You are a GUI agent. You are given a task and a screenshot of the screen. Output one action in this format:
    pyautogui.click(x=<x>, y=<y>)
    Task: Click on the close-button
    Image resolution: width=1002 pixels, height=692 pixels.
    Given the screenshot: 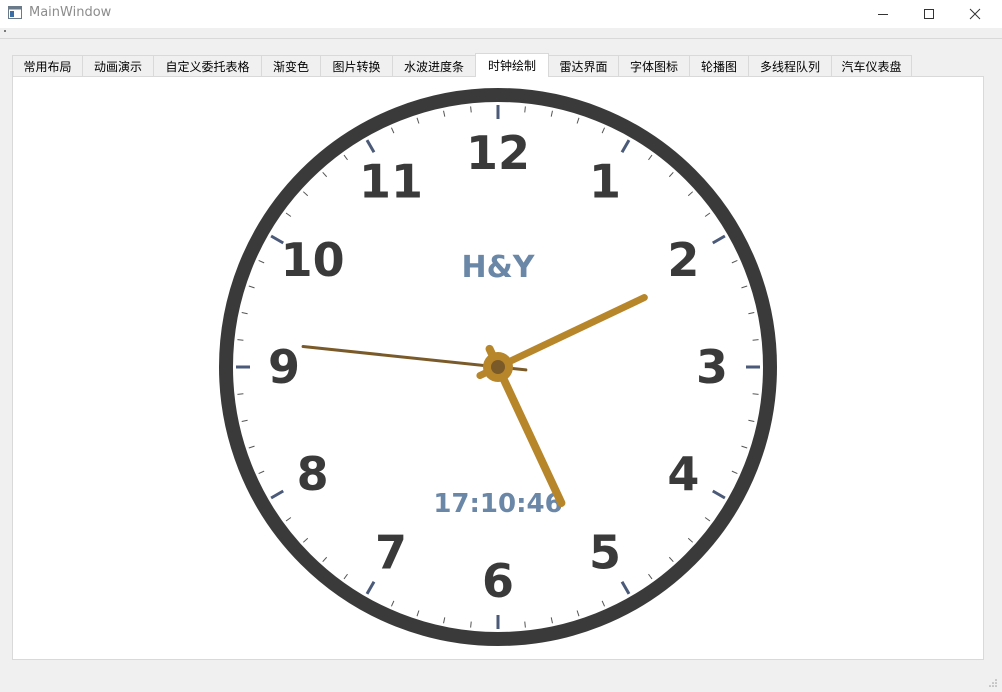 What is the action you would take?
    pyautogui.click(x=975, y=14)
    